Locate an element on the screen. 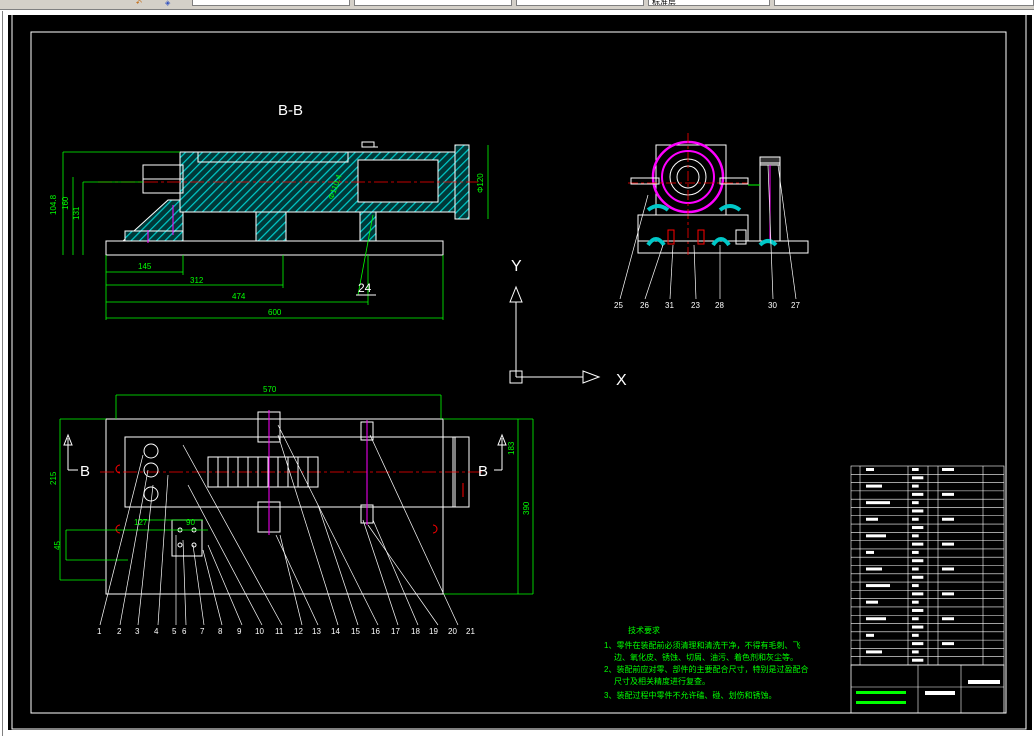 This screenshot has height=736, width=1034. note-line-4: 尺寸及相关精度进行复查。 is located at coordinates (662, 681).